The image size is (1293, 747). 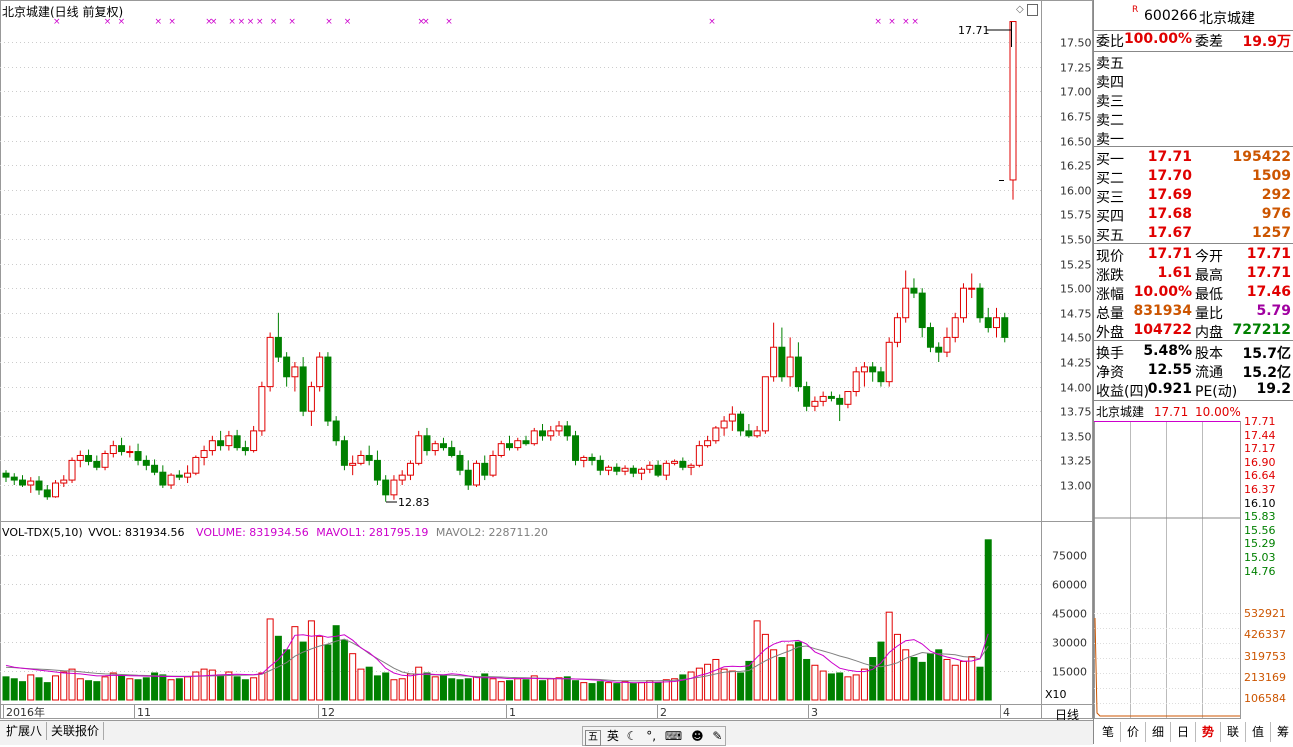 I want to click on tab-related-quotes: 关联报价, so click(x=76, y=731).